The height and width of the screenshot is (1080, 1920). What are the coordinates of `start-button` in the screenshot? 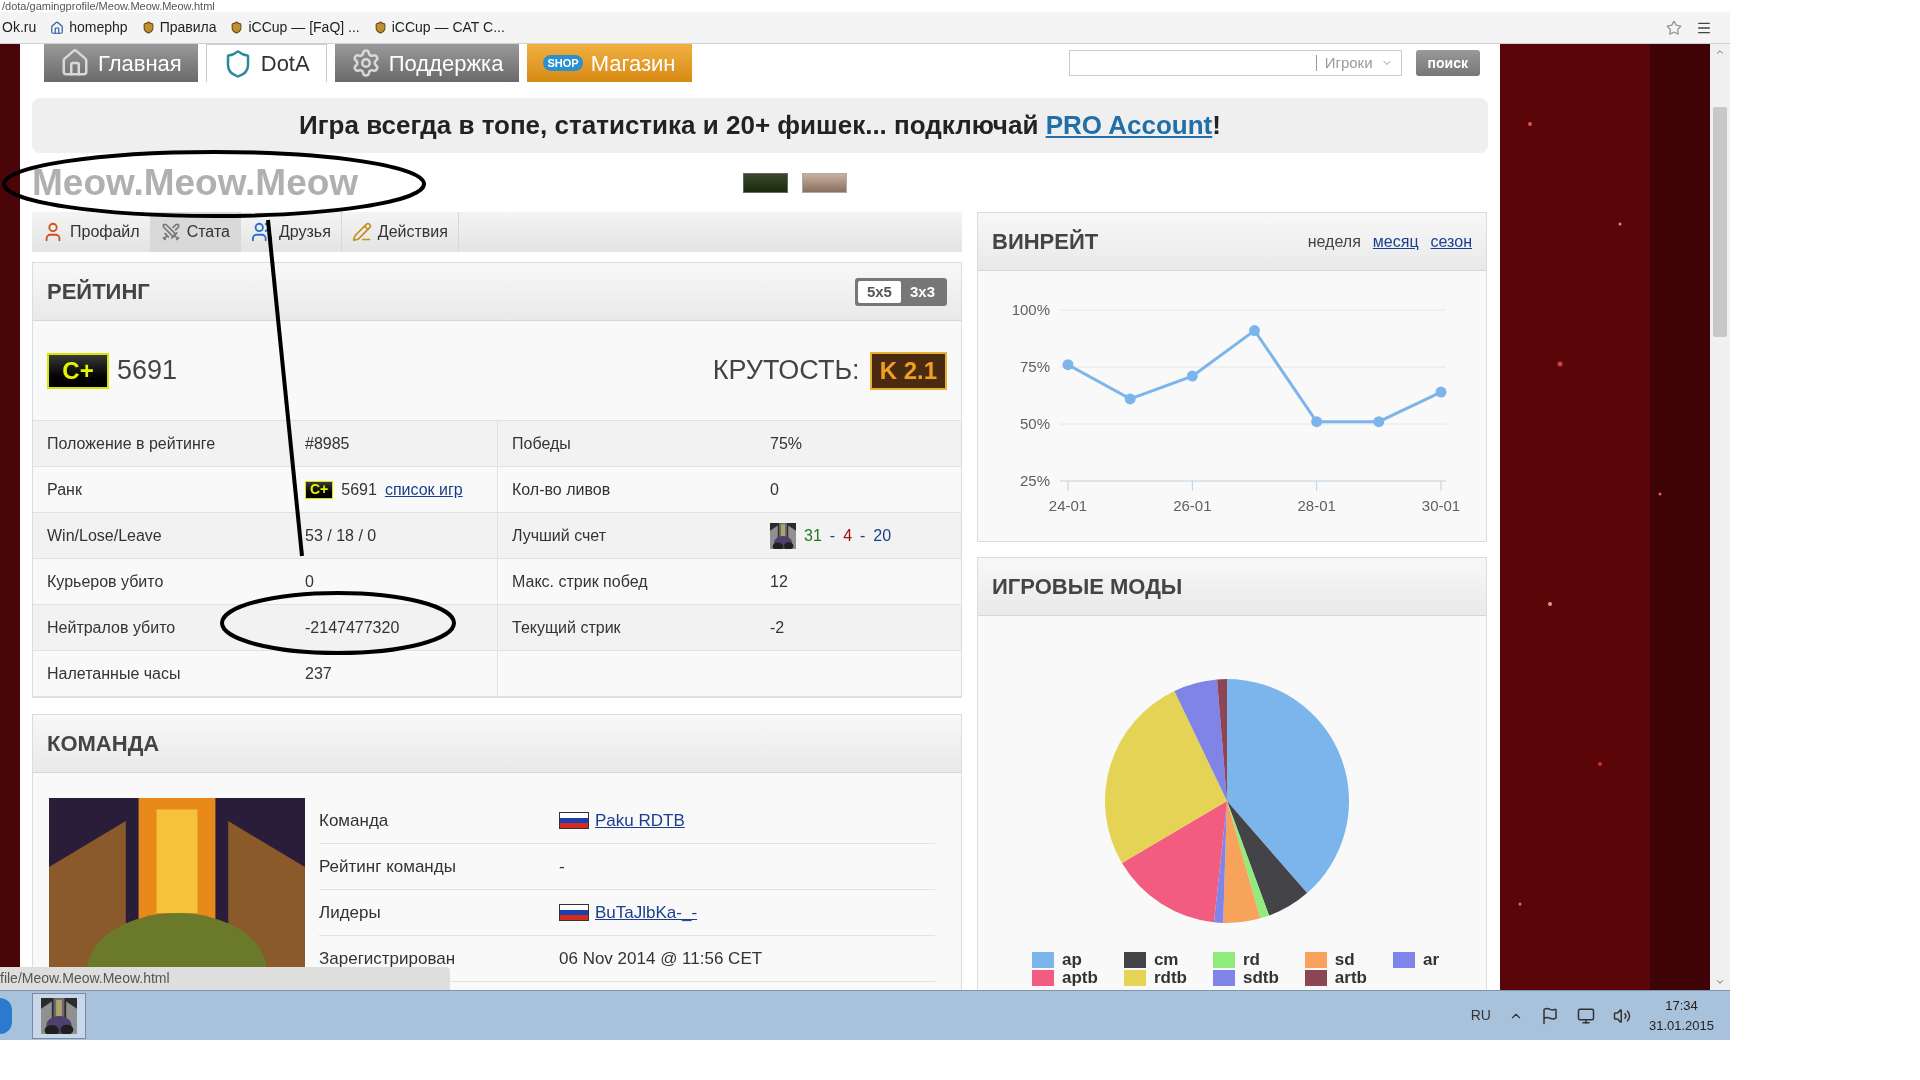 It's located at (6, 1015).